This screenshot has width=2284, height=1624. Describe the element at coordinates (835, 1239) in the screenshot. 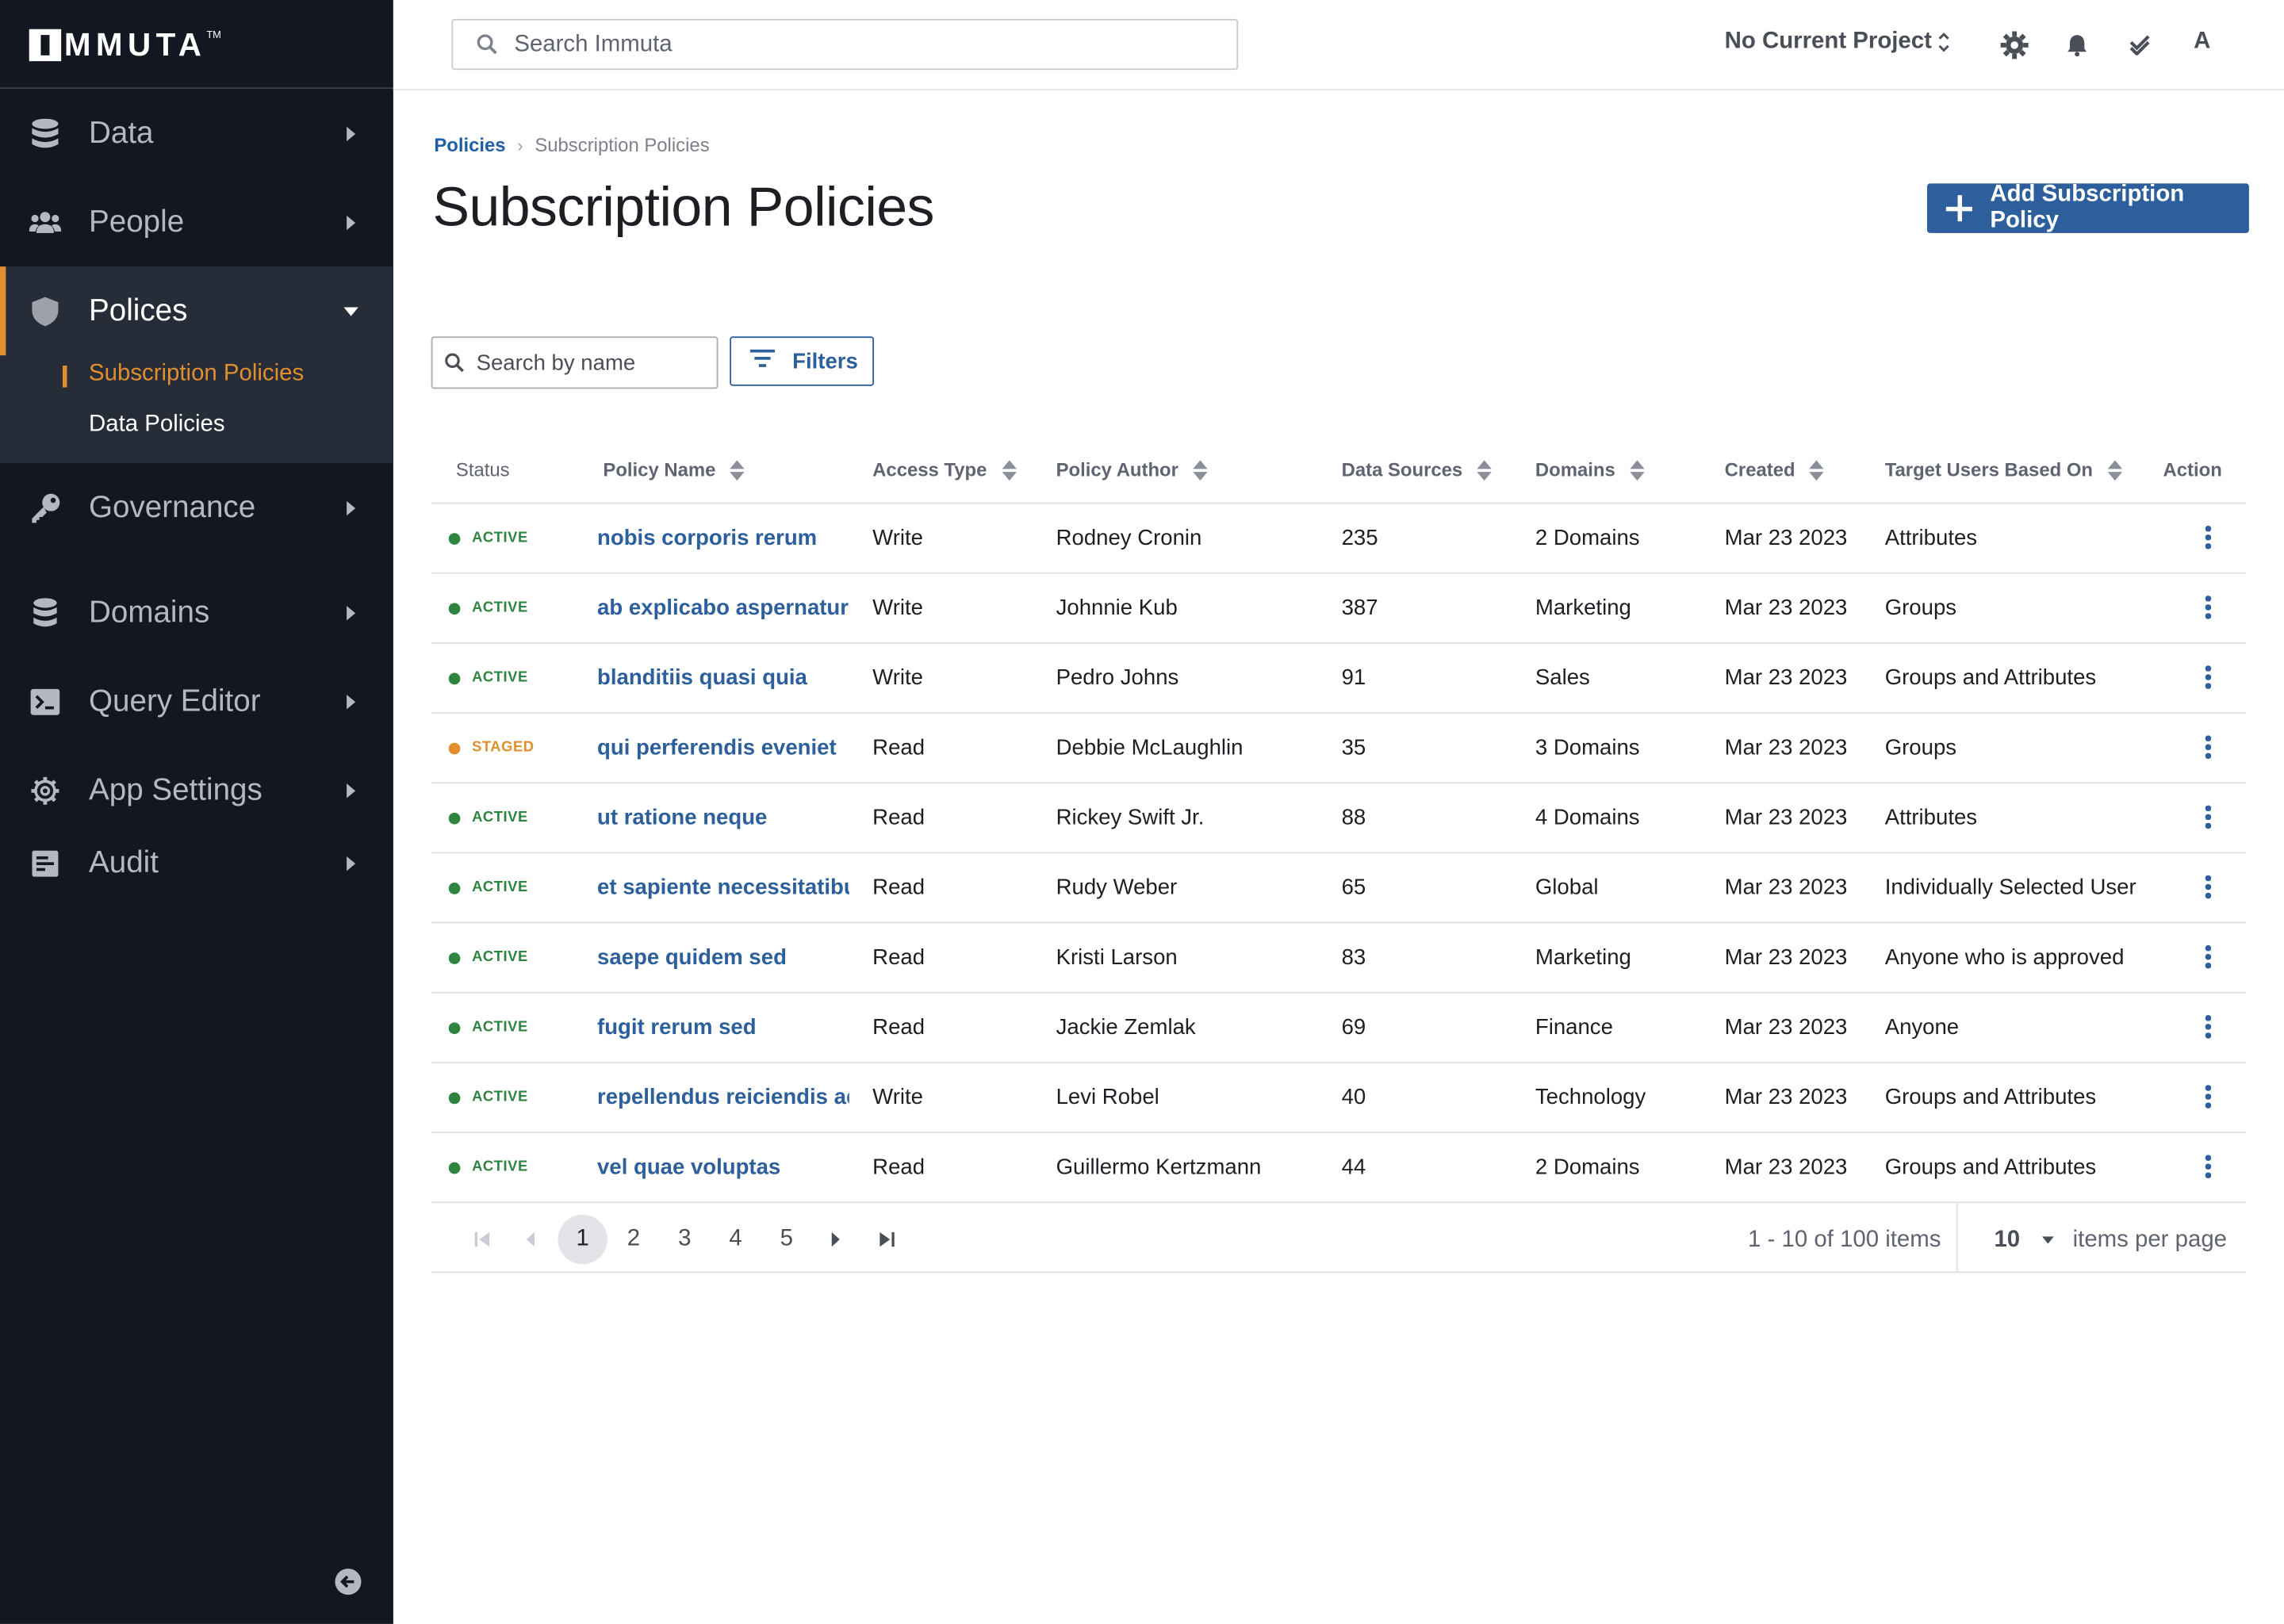

I see `next-page-icon` at that location.